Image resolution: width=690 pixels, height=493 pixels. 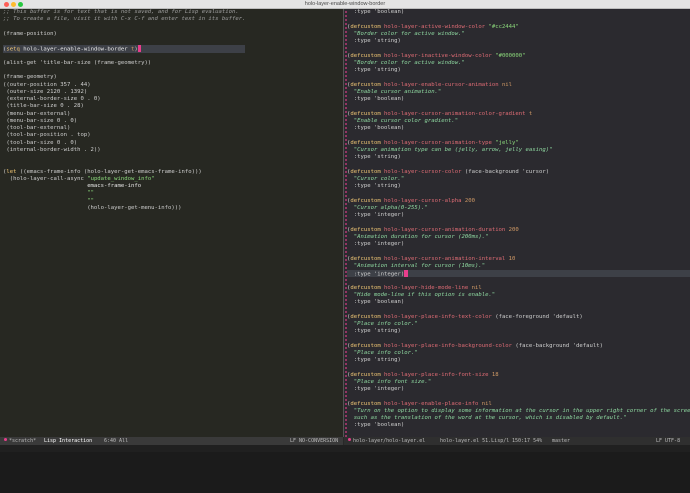 I want to click on code-line: "Place info font size.", so click(x=518, y=382).